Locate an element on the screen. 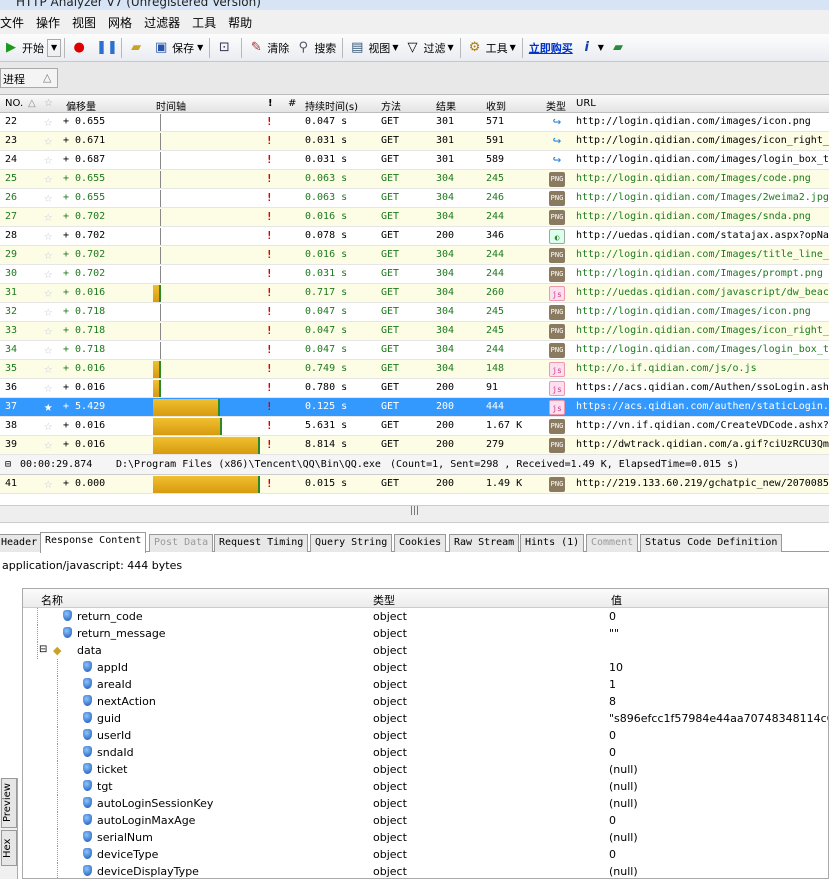 This screenshot has height=879, width=829. tree-col-value: 值 is located at coordinates (616, 600).